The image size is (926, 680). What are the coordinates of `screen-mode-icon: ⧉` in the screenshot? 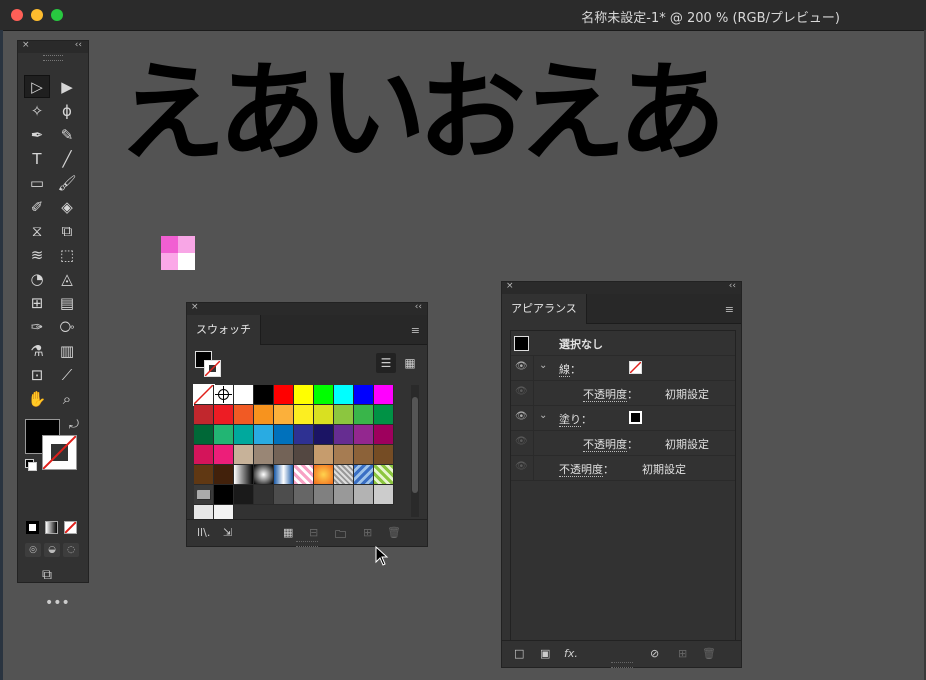 It's located at (47, 575).